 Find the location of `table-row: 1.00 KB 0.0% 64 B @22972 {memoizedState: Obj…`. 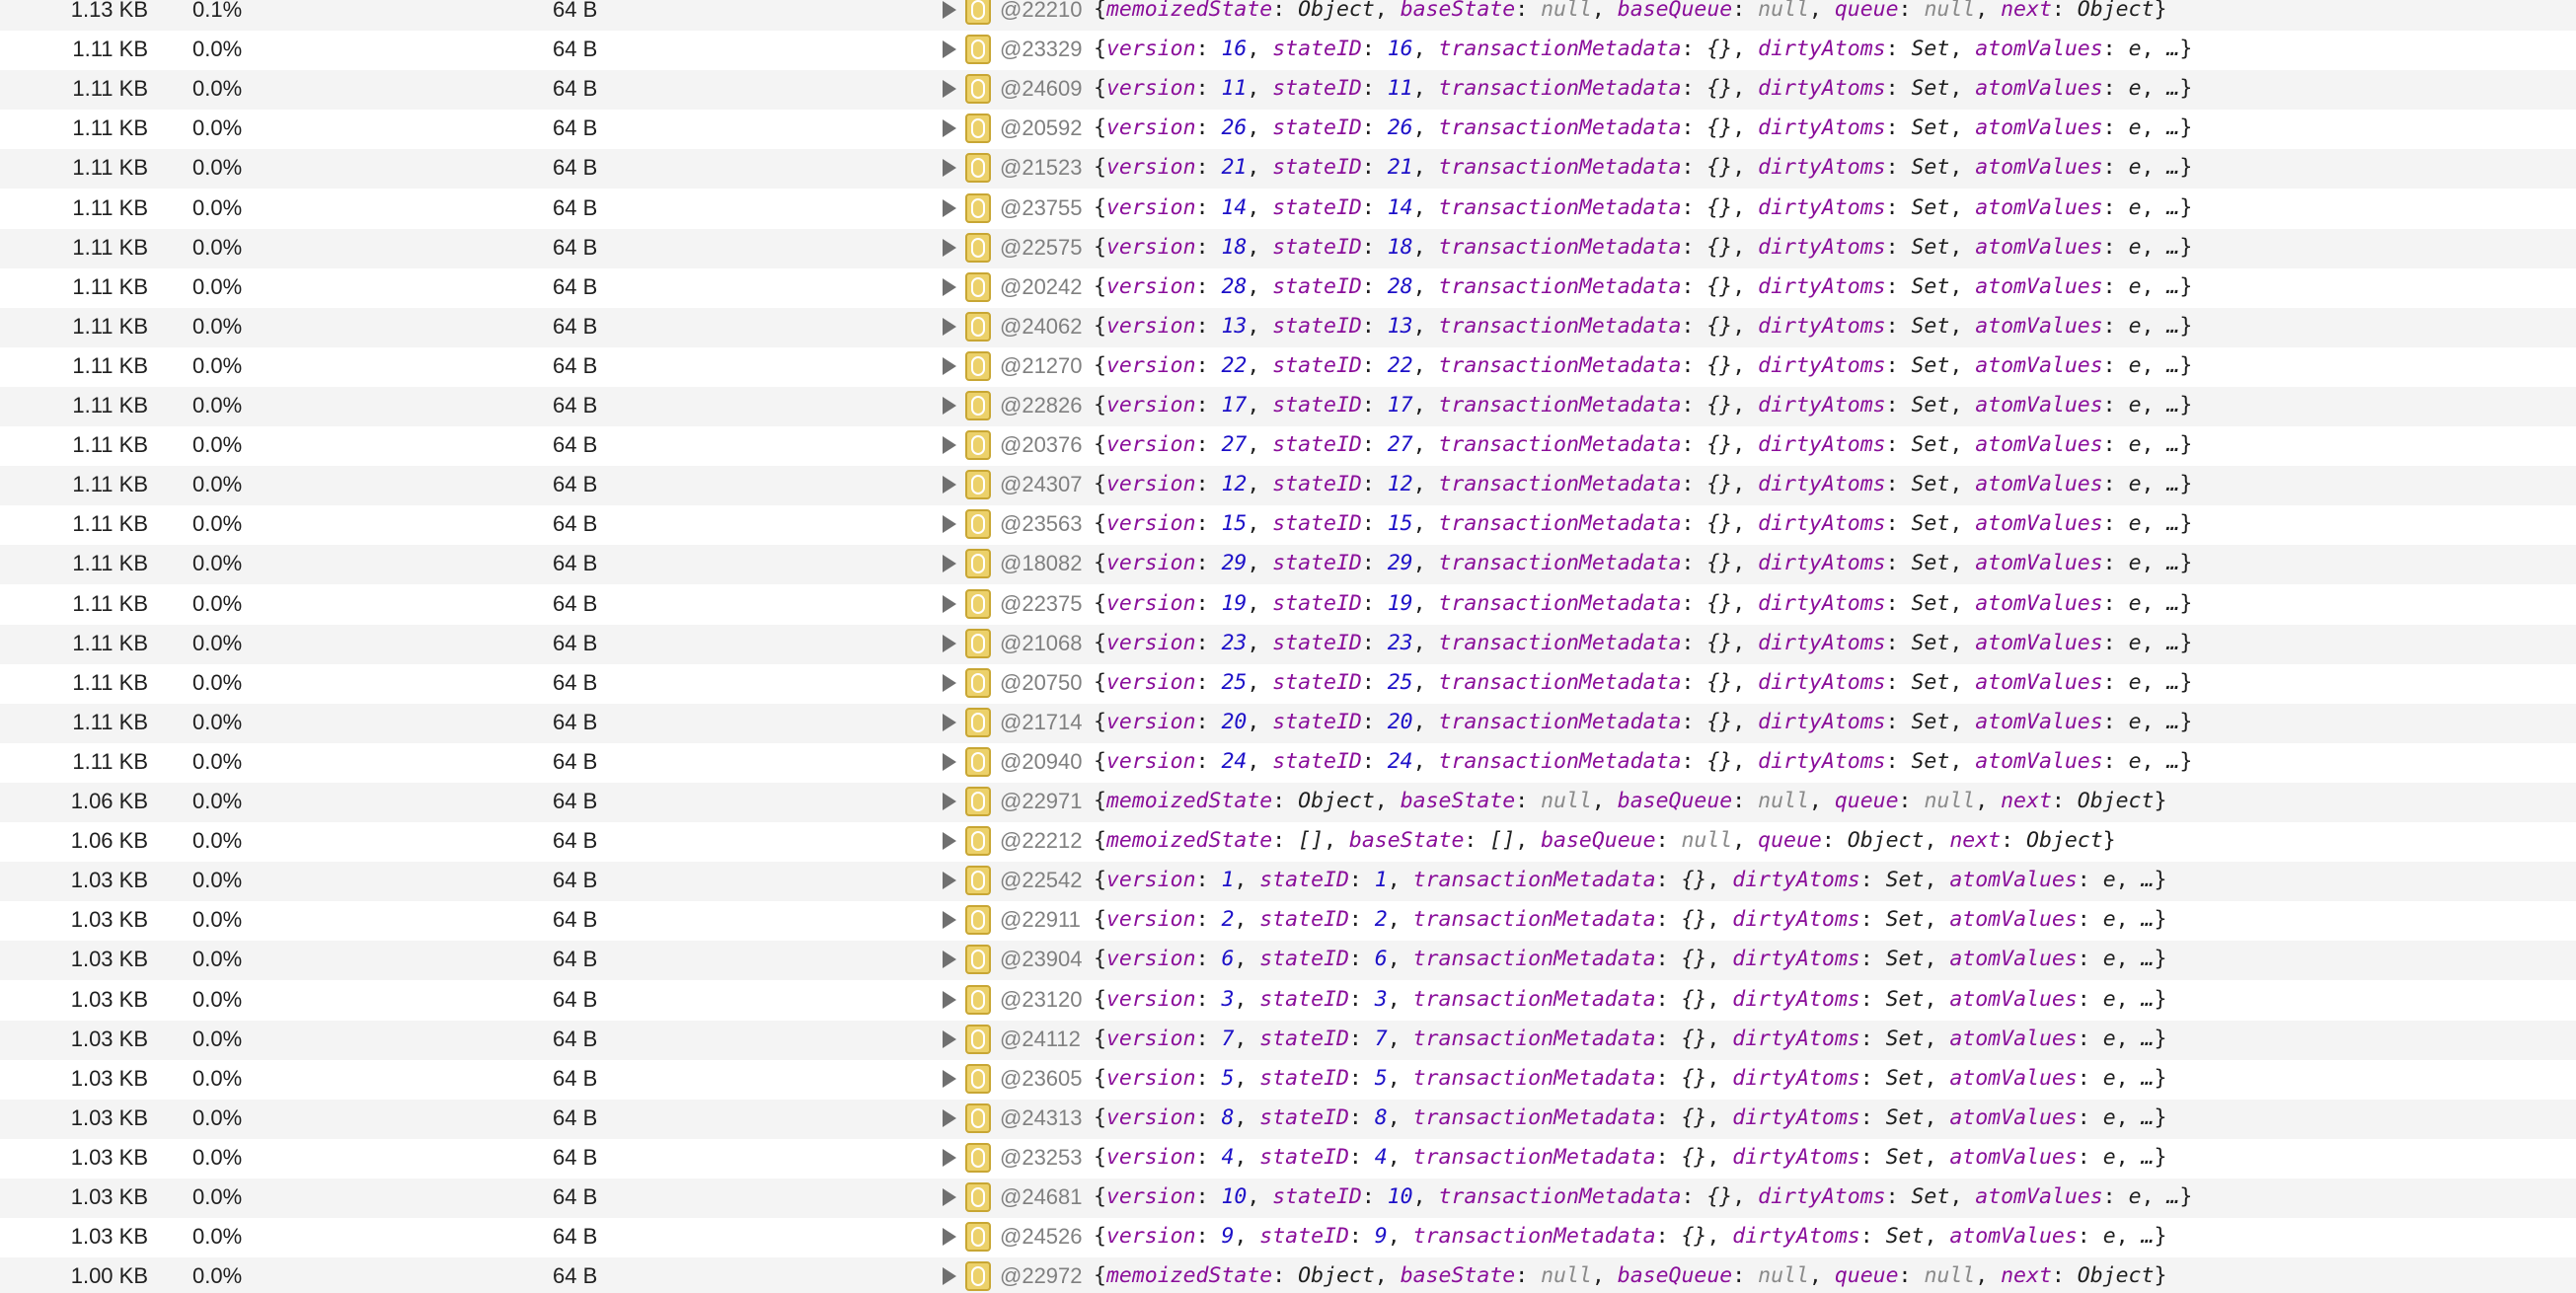

table-row: 1.00 KB 0.0% 64 B @22972 {memoizedState: Obj… is located at coordinates (1288, 1275).